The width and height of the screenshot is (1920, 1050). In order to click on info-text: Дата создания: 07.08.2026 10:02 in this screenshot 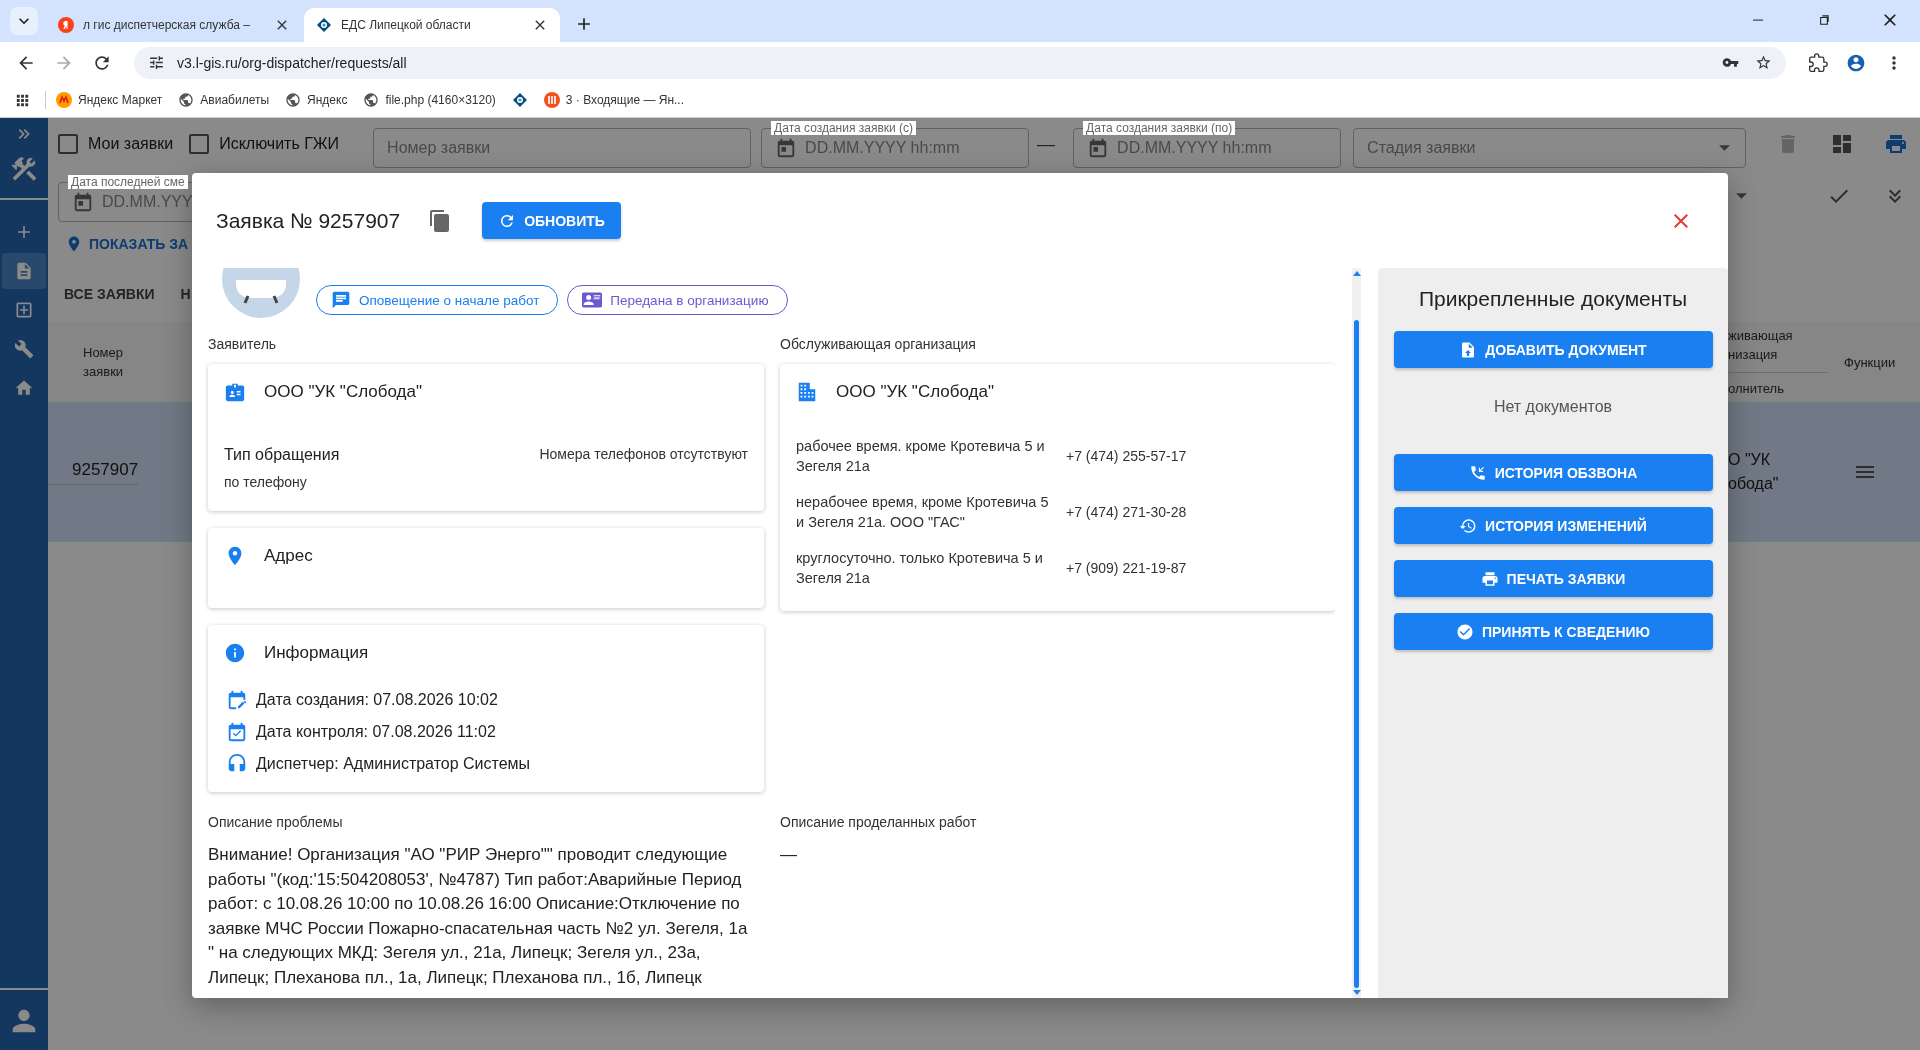, I will do `click(377, 700)`.